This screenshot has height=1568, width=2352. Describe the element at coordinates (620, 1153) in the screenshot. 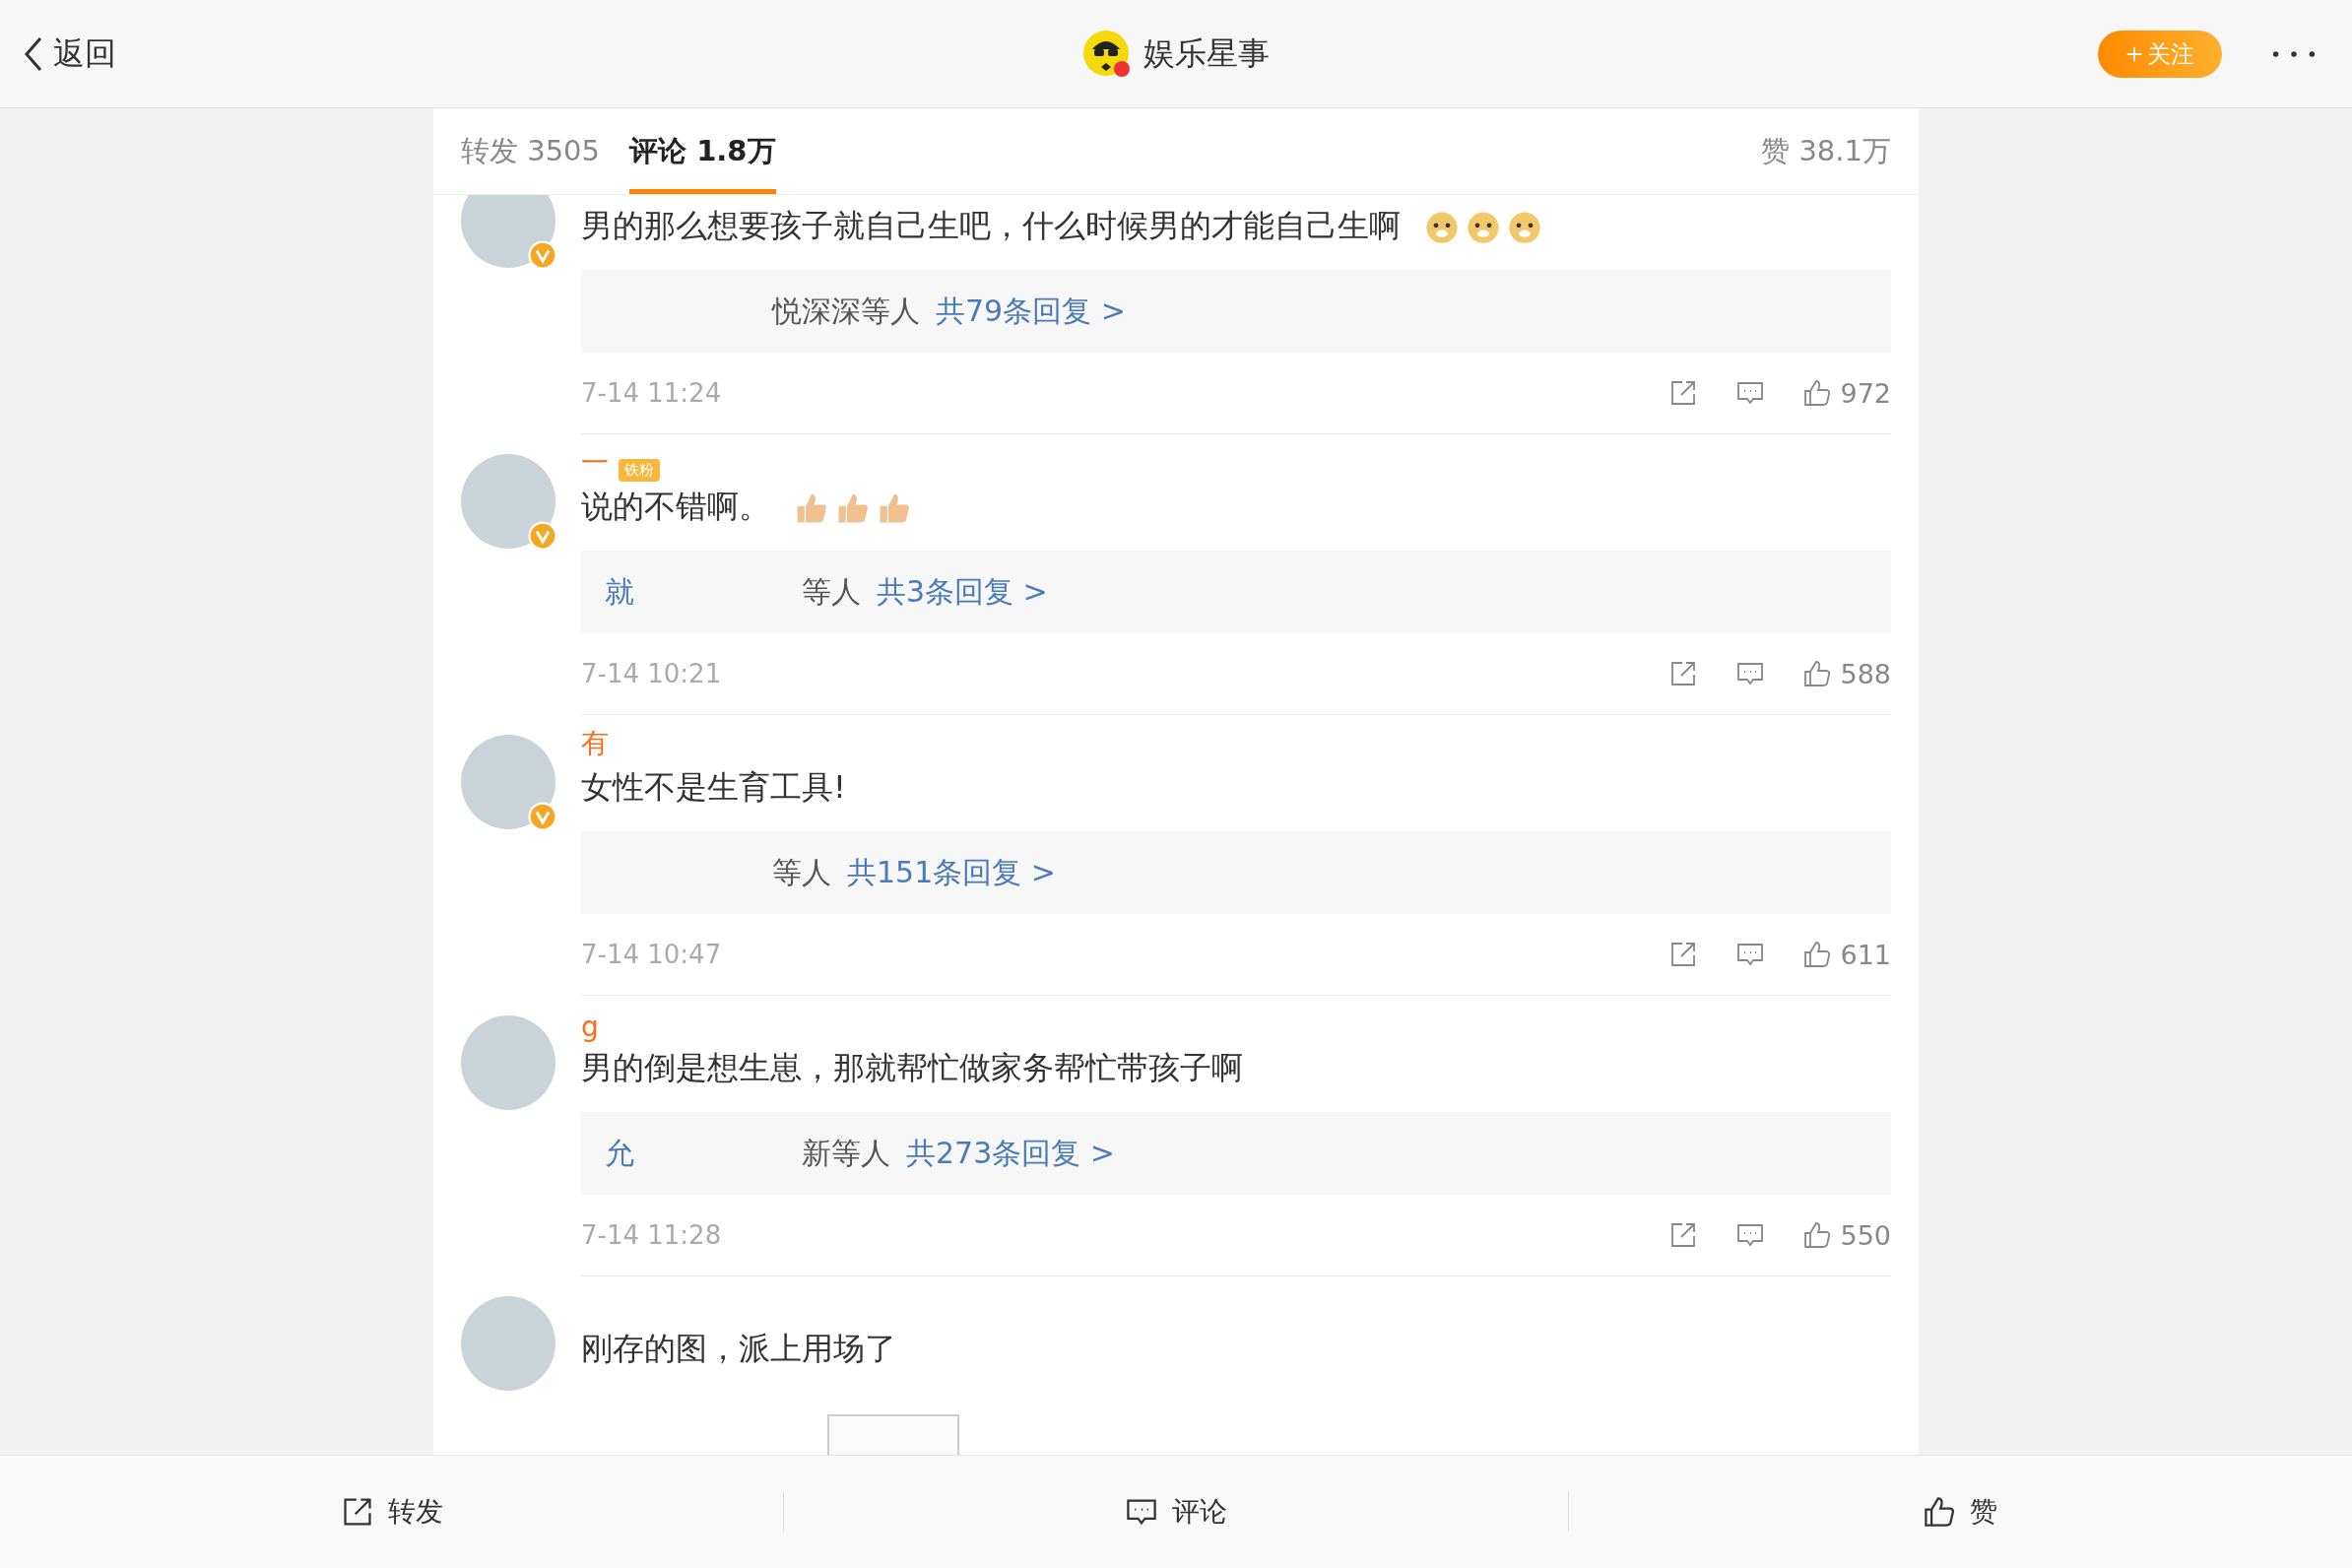

I see `reply-user: 允` at that location.